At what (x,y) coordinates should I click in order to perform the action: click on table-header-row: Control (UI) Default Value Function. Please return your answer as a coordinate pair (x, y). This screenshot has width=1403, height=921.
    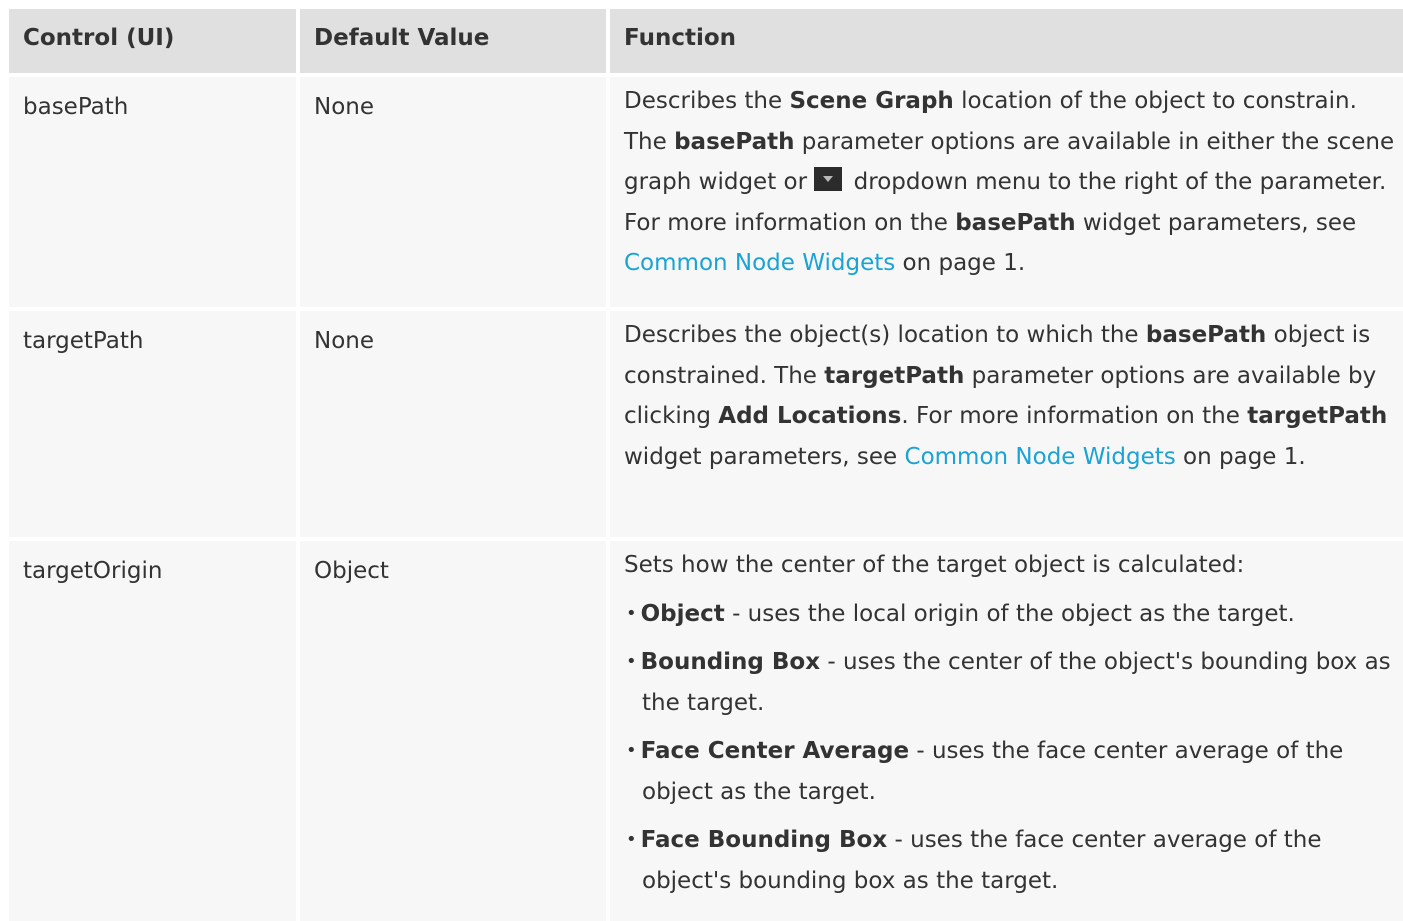
    Looking at the image, I should click on (706, 43).